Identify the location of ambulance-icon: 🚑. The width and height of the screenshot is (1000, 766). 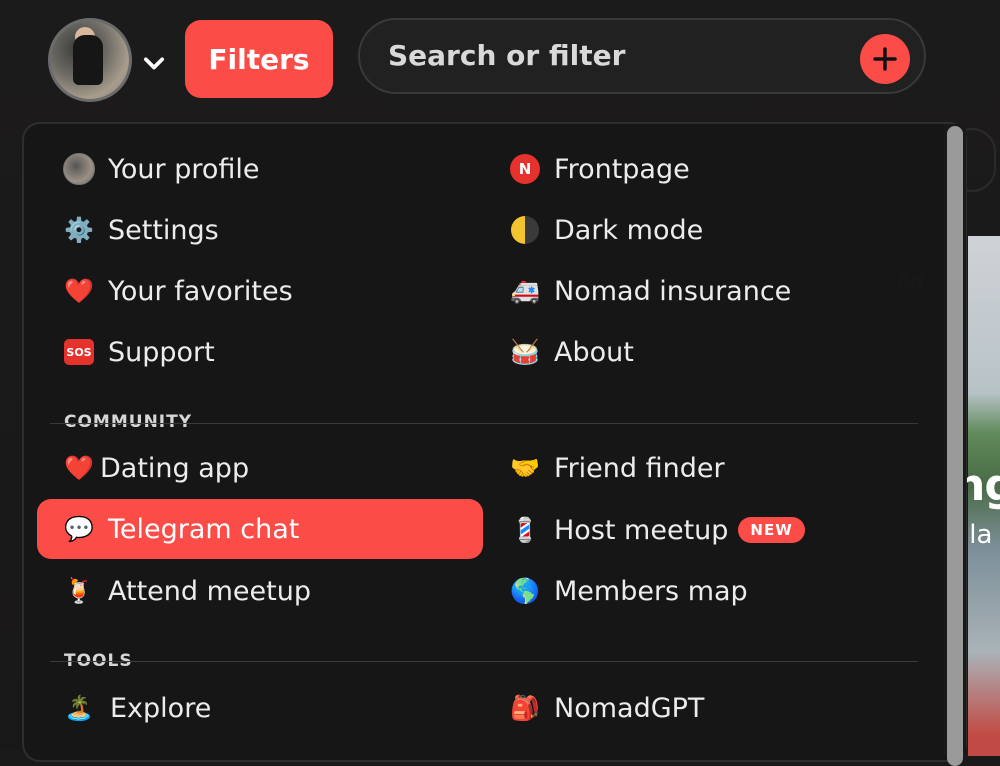
(525, 291).